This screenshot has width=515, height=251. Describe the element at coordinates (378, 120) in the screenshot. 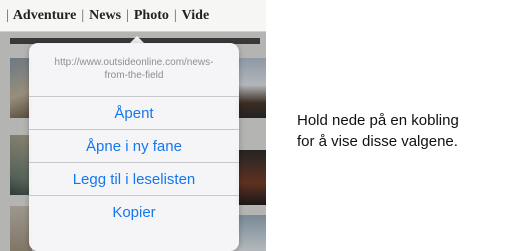

I see `caption-line-1: Hold nede på en kobling` at that location.